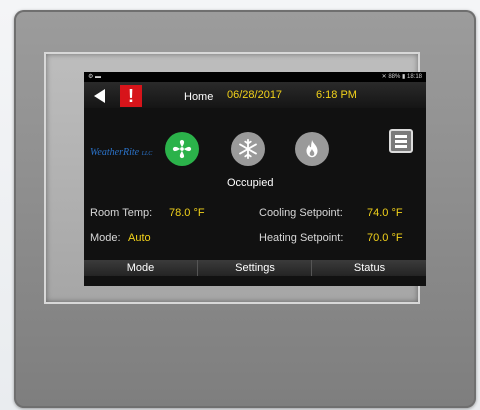 The image size is (480, 410). What do you see at coordinates (301, 213) in the screenshot?
I see `cooling-setpoint-label: Cooling Setpoint:` at bounding box center [301, 213].